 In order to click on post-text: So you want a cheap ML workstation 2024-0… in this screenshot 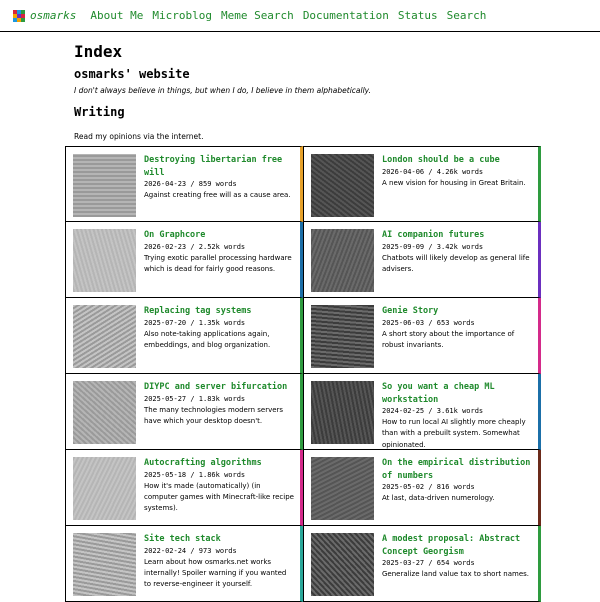, I will do `click(457, 416)`.